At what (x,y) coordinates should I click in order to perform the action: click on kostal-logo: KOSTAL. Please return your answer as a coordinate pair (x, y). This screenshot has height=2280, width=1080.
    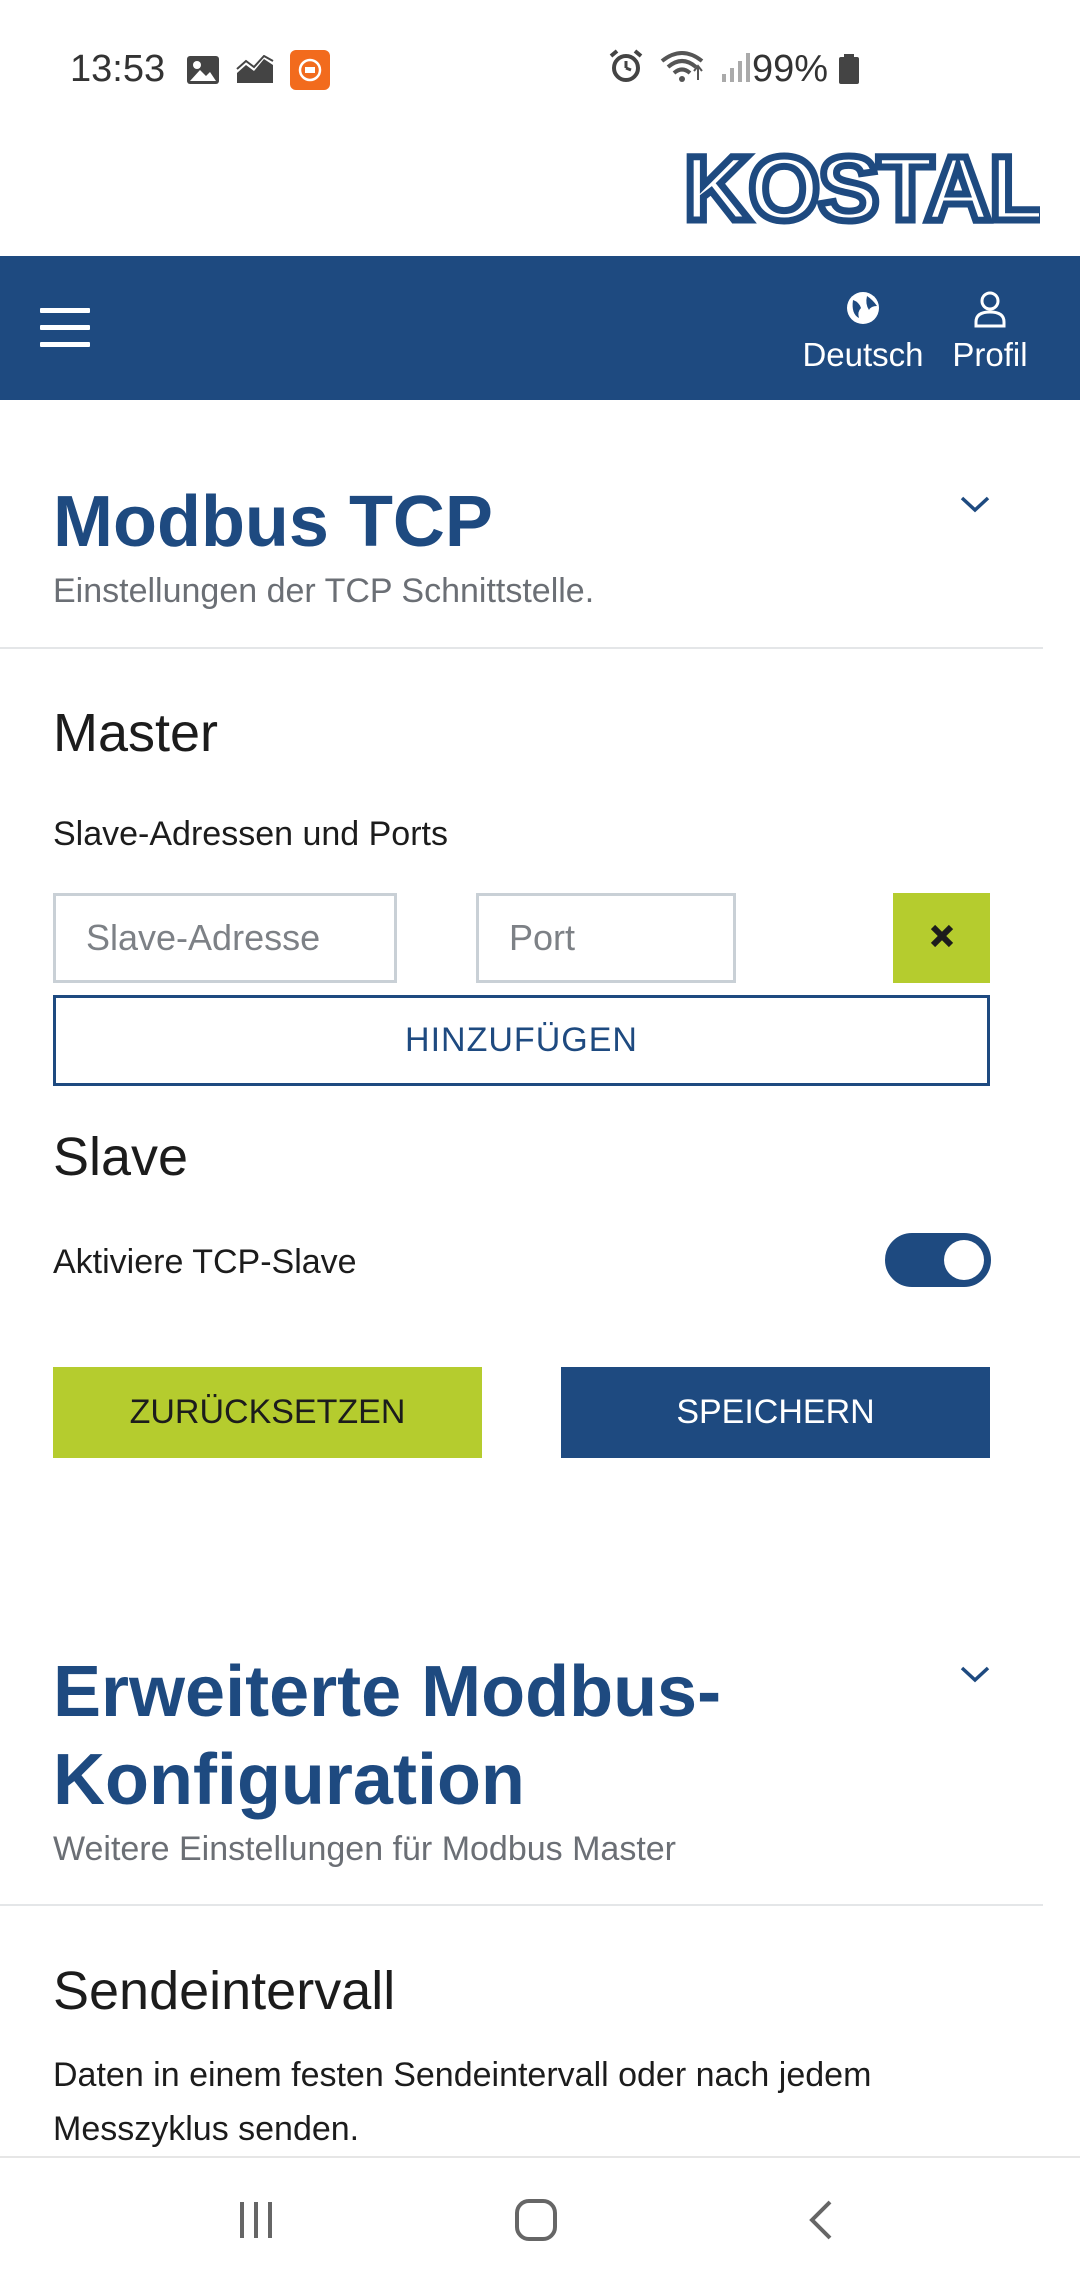
    Looking at the image, I should click on (865, 189).